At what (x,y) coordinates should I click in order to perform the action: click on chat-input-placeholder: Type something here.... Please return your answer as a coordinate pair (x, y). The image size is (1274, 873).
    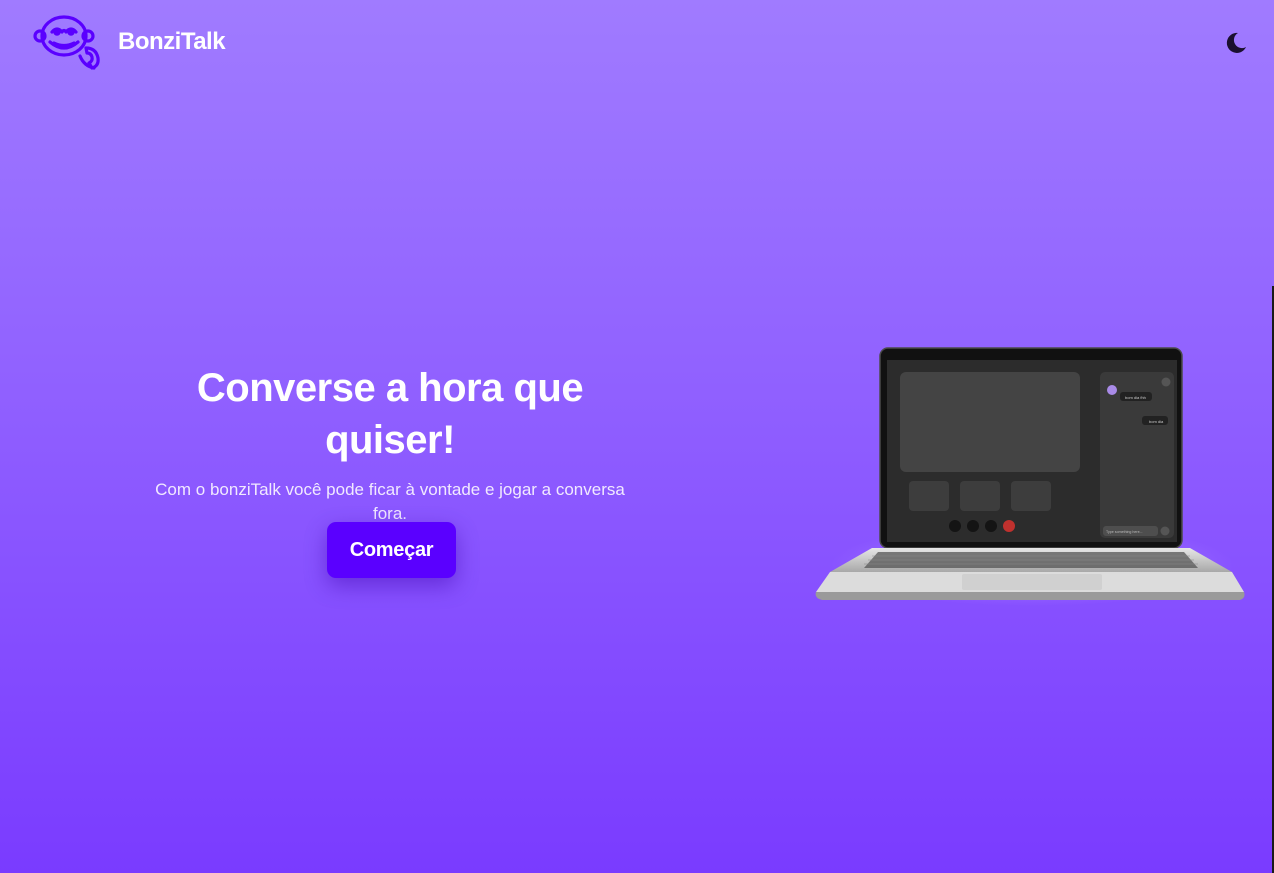
    Looking at the image, I should click on (1124, 532).